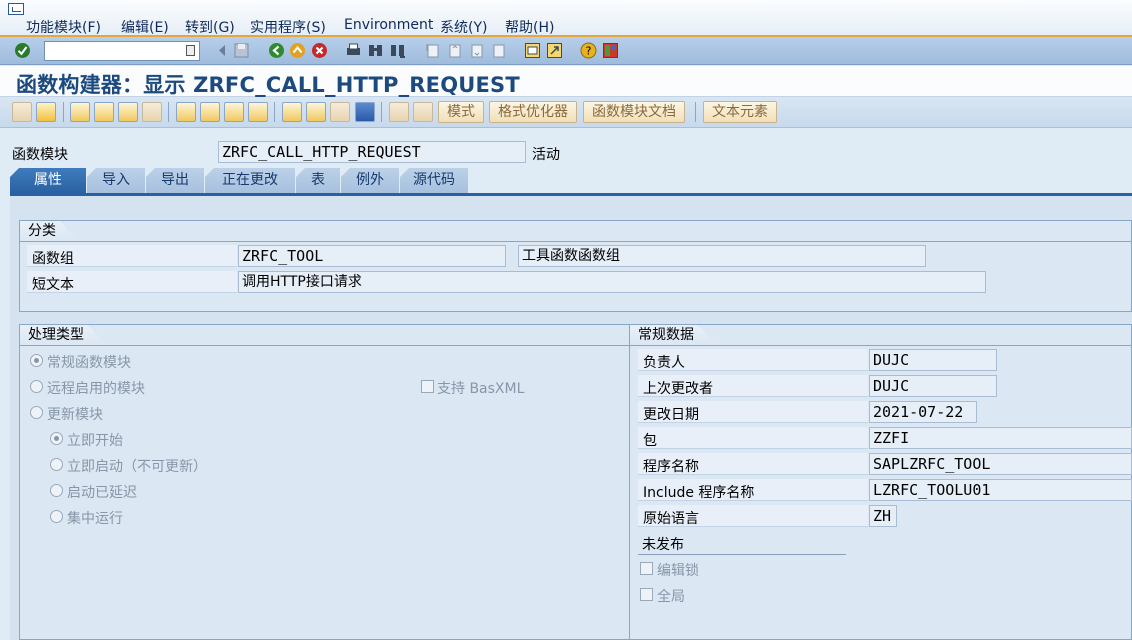  Describe the element at coordinates (388, 25) in the screenshot. I see `menu-environment: Environment` at that location.